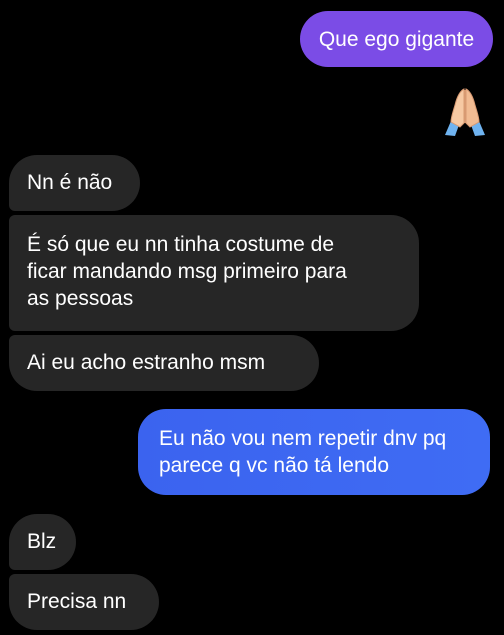  What do you see at coordinates (74, 183) in the screenshot?
I see `incoming-message-bubble: Nn é não` at bounding box center [74, 183].